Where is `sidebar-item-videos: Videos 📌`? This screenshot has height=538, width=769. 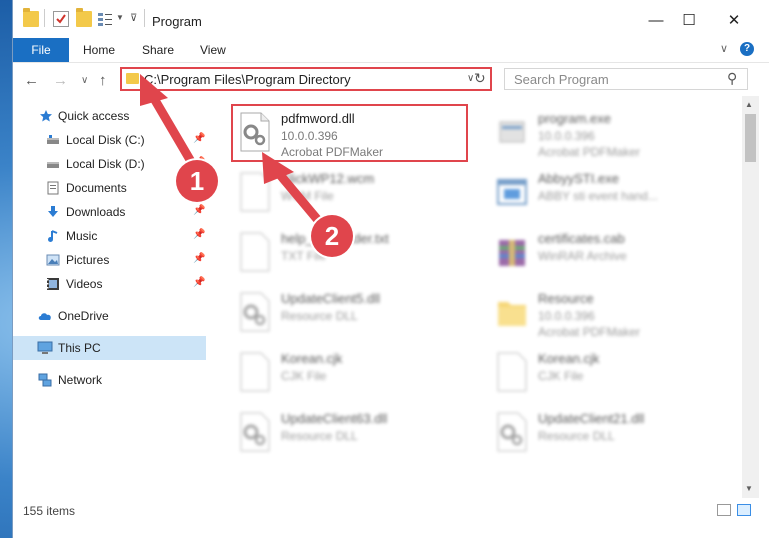 sidebar-item-videos: Videos 📌 is located at coordinates (109, 284).